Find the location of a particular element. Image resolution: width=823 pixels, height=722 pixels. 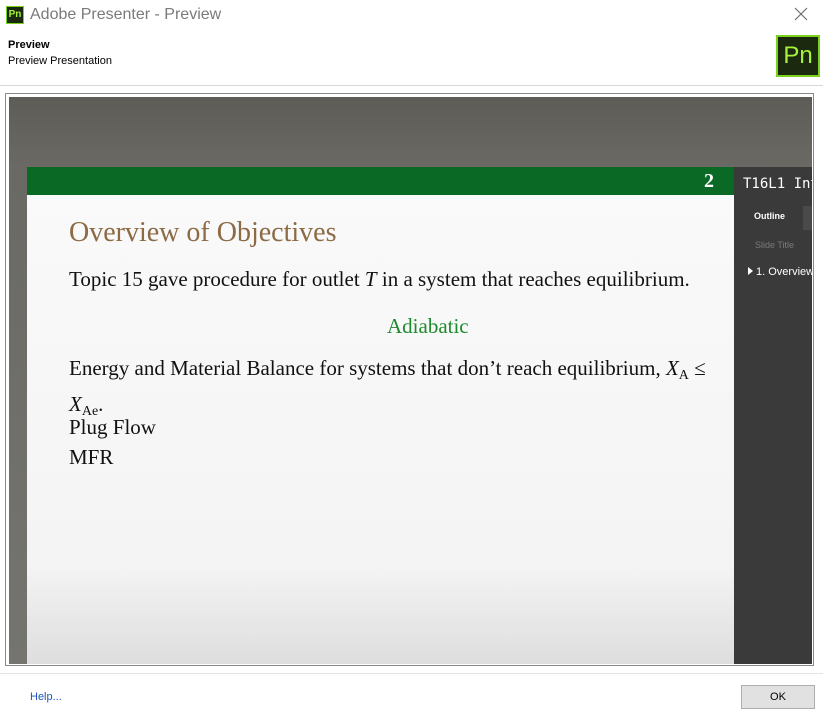

tab-outline: Outline is located at coordinates (769, 216).